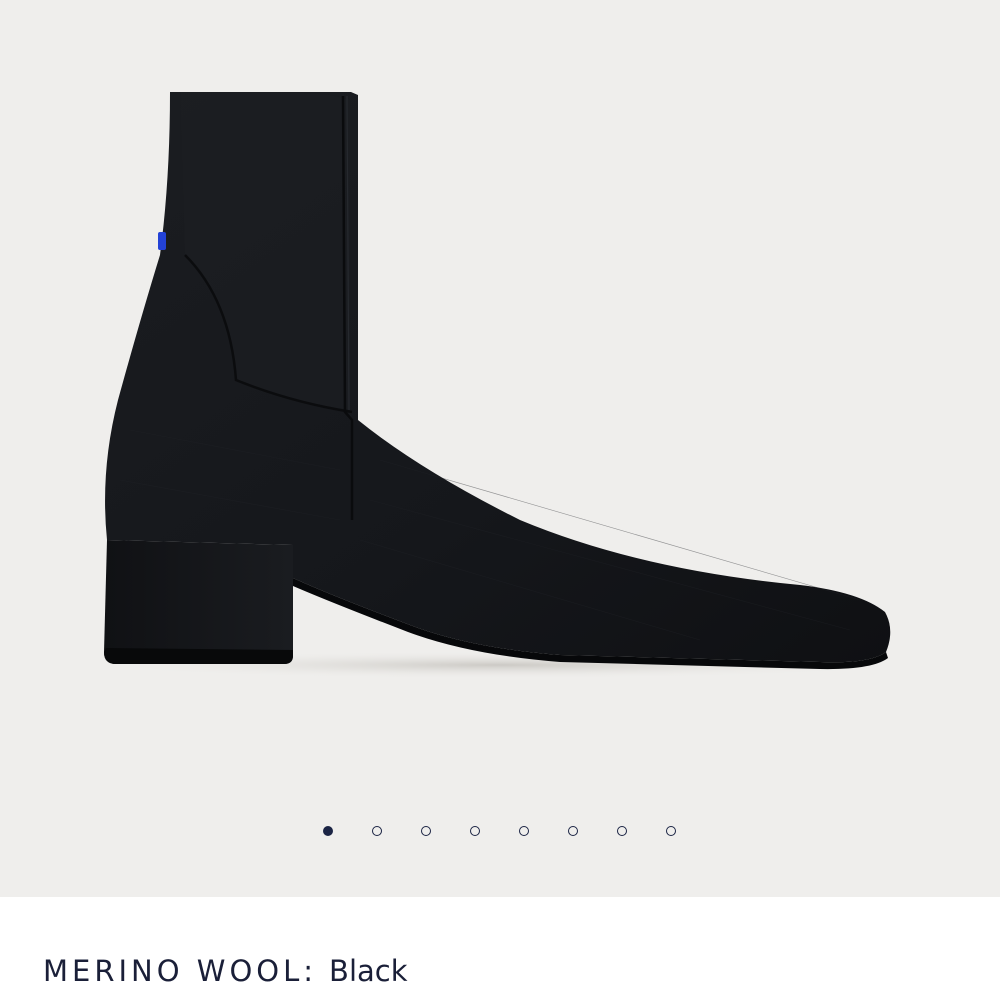 The height and width of the screenshot is (1000, 1000). Describe the element at coordinates (162, 241) in the screenshot. I see `blue-heel-tab` at that location.